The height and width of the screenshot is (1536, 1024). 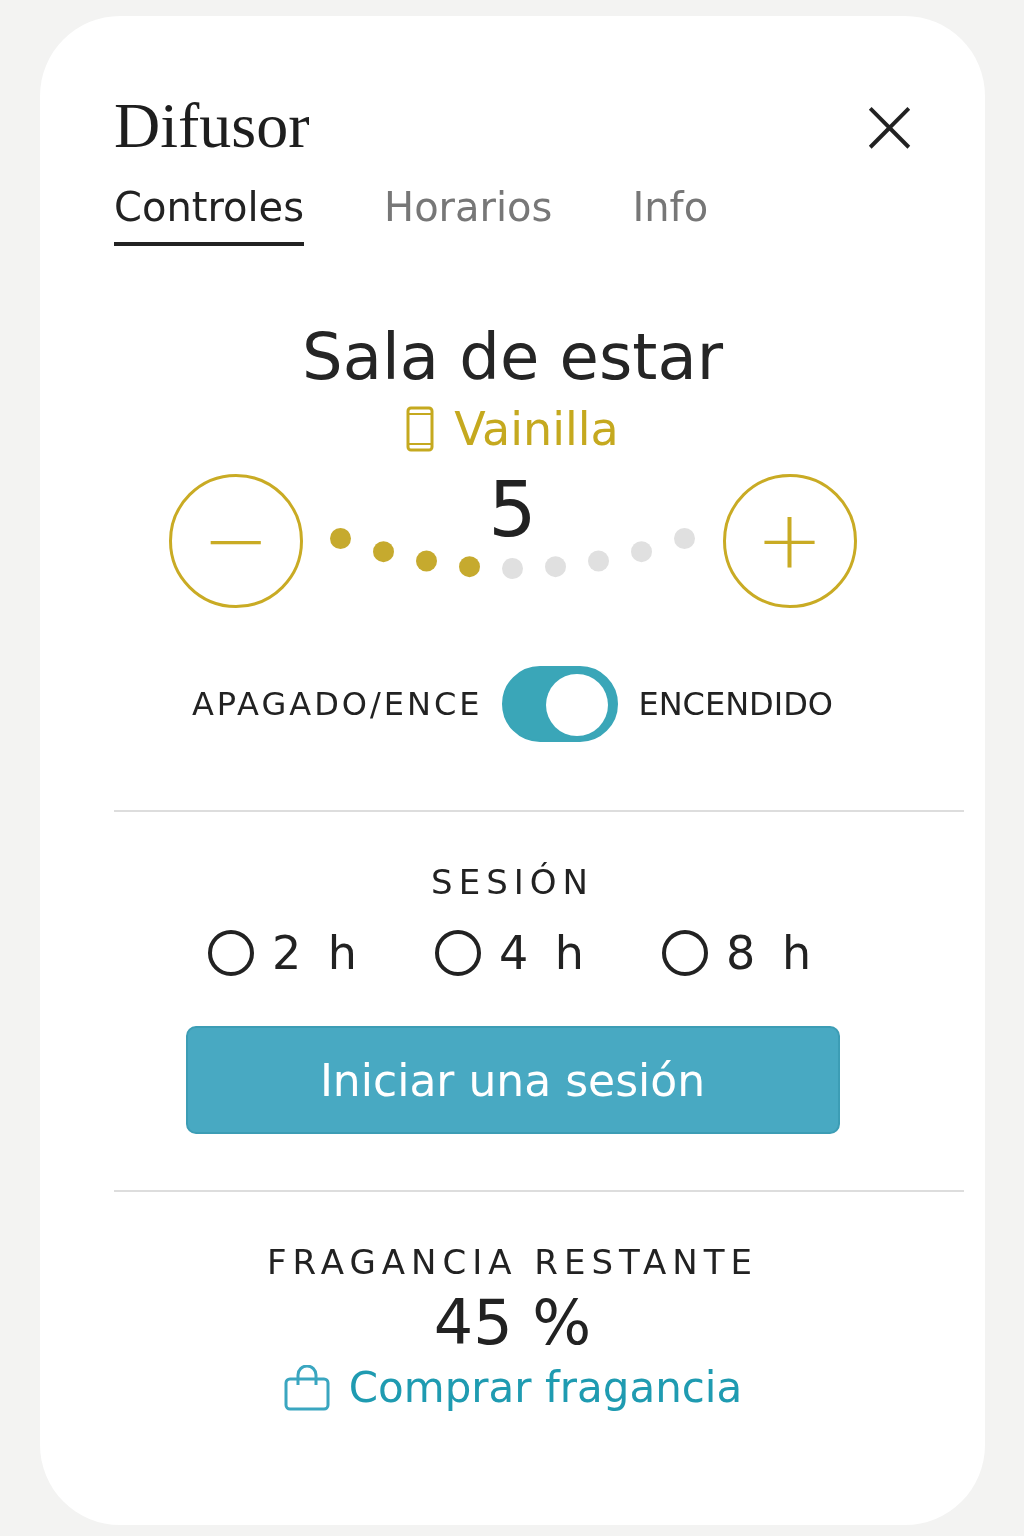 I want to click on fragrance-name: Vainilla, so click(x=536, y=429).